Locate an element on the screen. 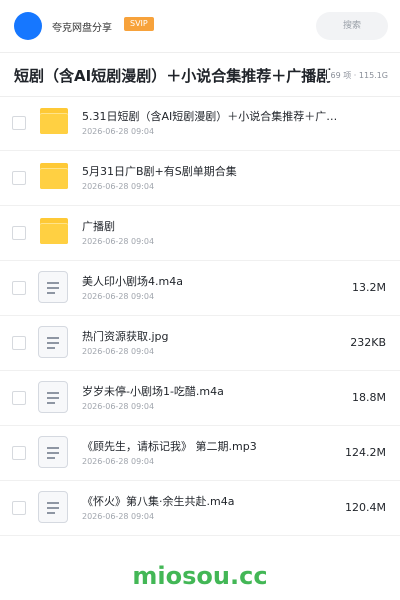 The height and width of the screenshot is (600, 400). avatar is located at coordinates (28, 26).